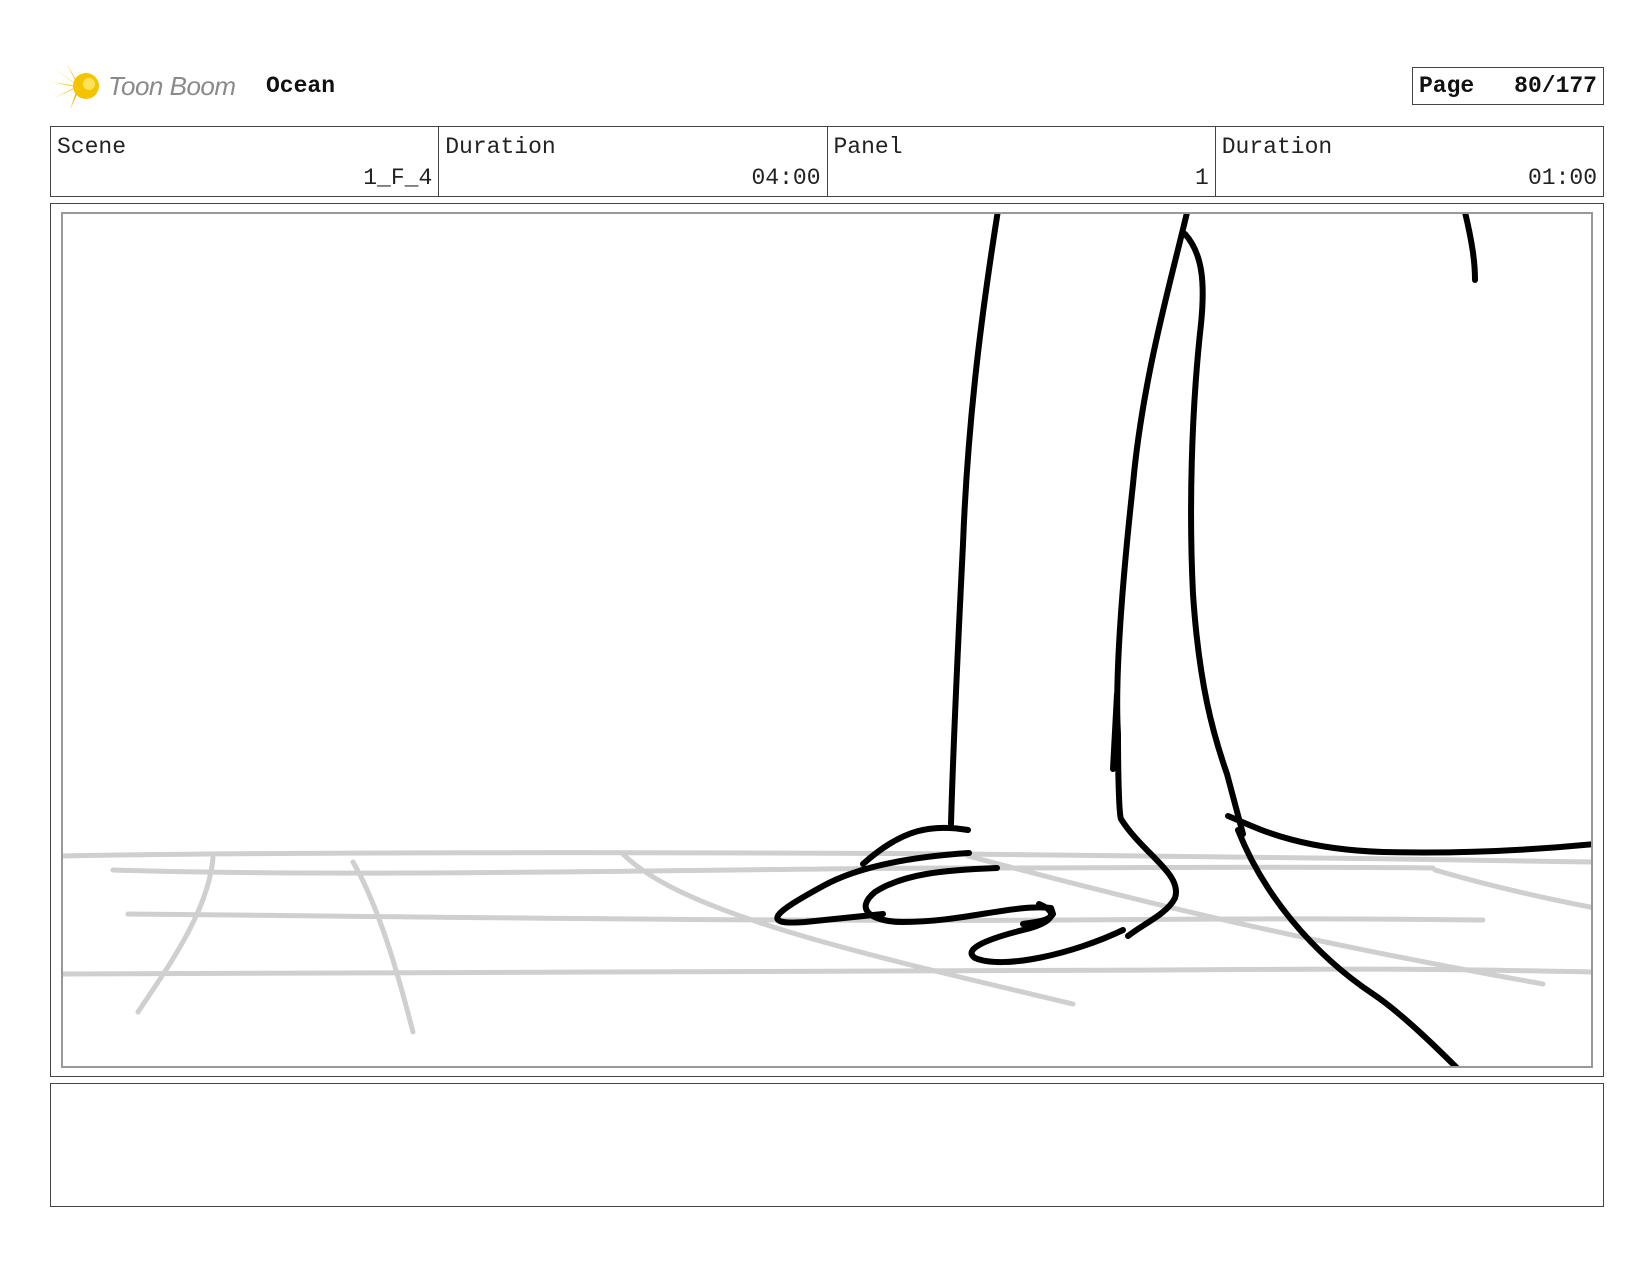 The width and height of the screenshot is (1648, 1276). What do you see at coordinates (786, 178) in the screenshot?
I see `scene-duration-value: 04:00` at bounding box center [786, 178].